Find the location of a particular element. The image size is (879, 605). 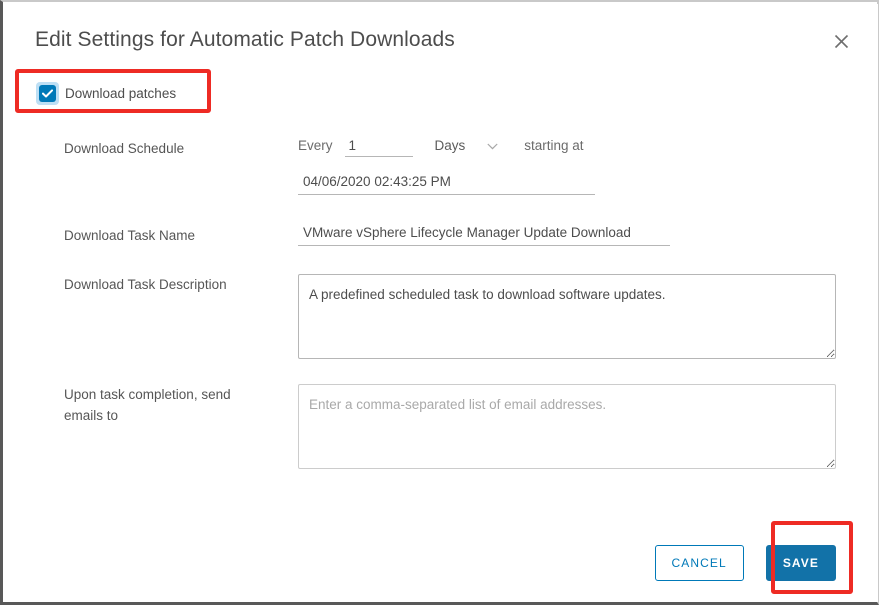

schedule-interval-input is located at coordinates (378, 147).